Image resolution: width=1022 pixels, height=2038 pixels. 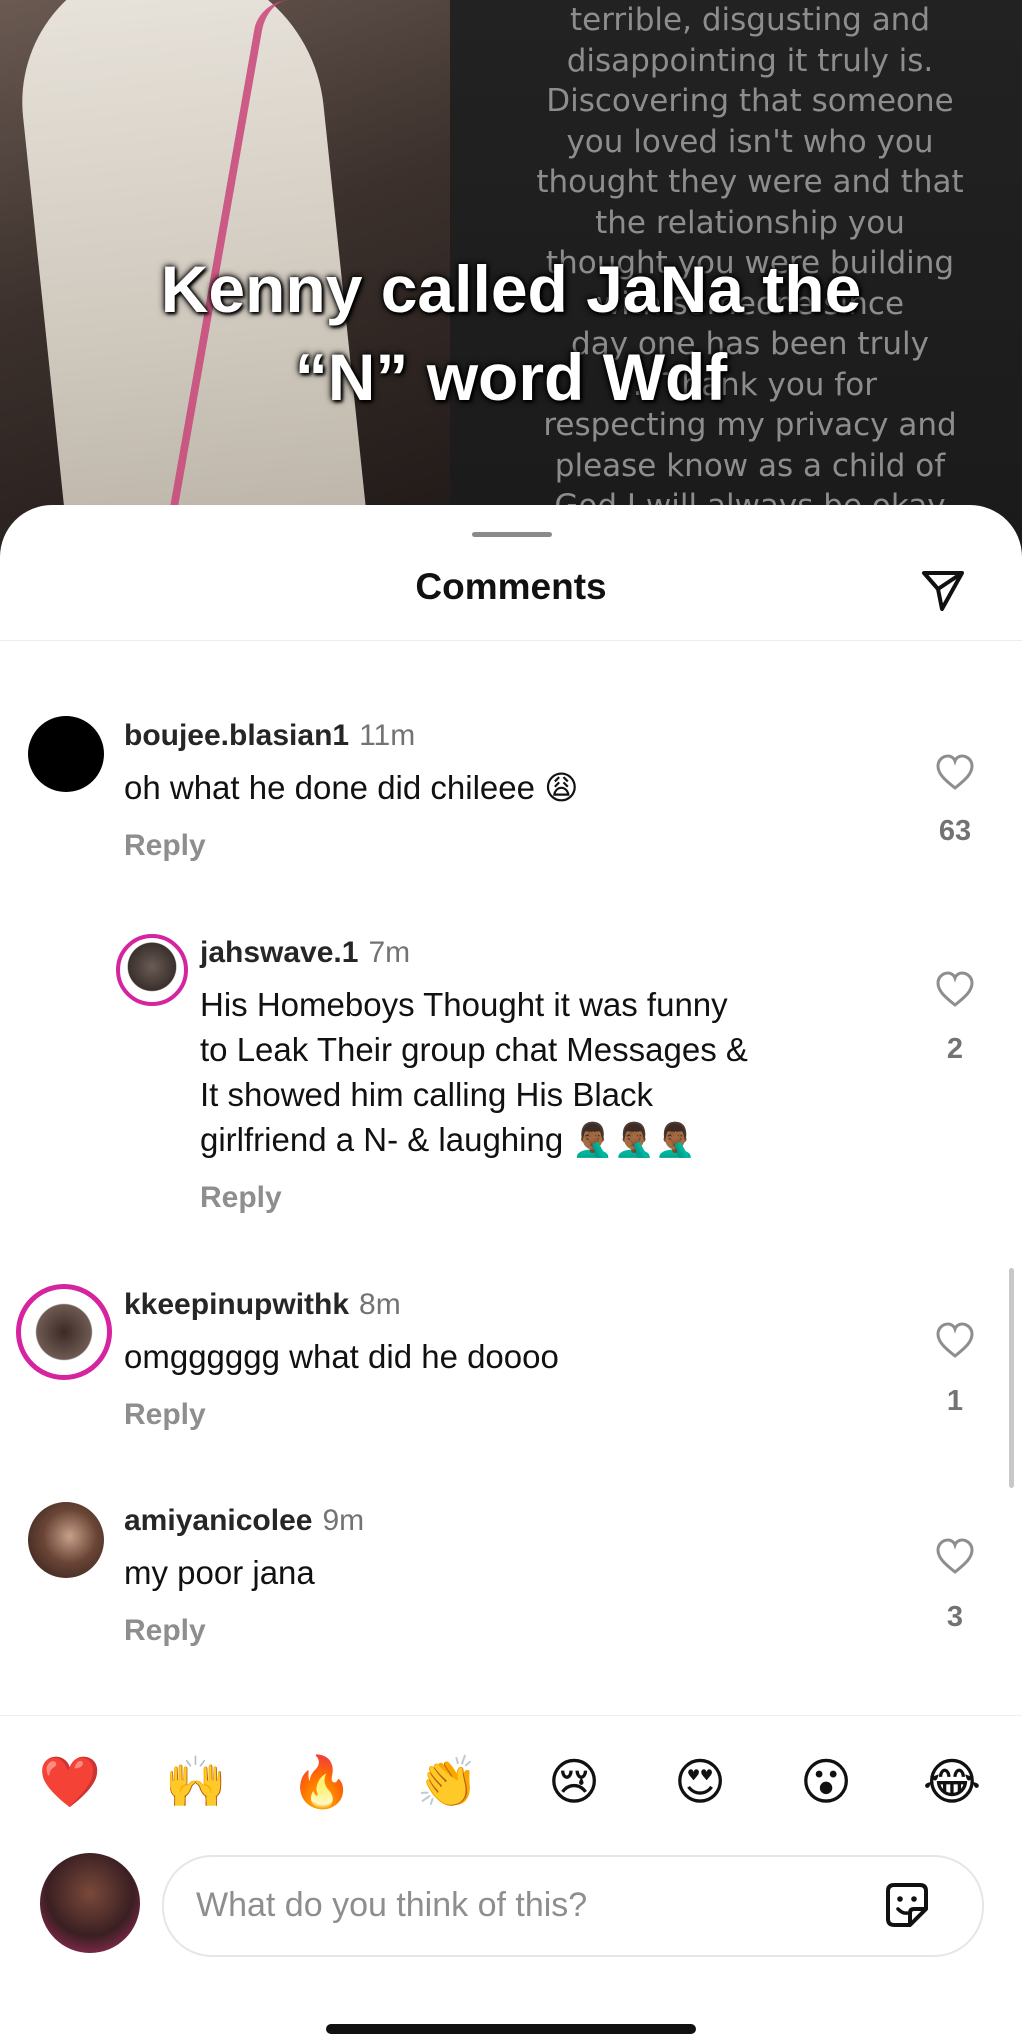 What do you see at coordinates (955, 1617) in the screenshot?
I see `like-count: 3` at bounding box center [955, 1617].